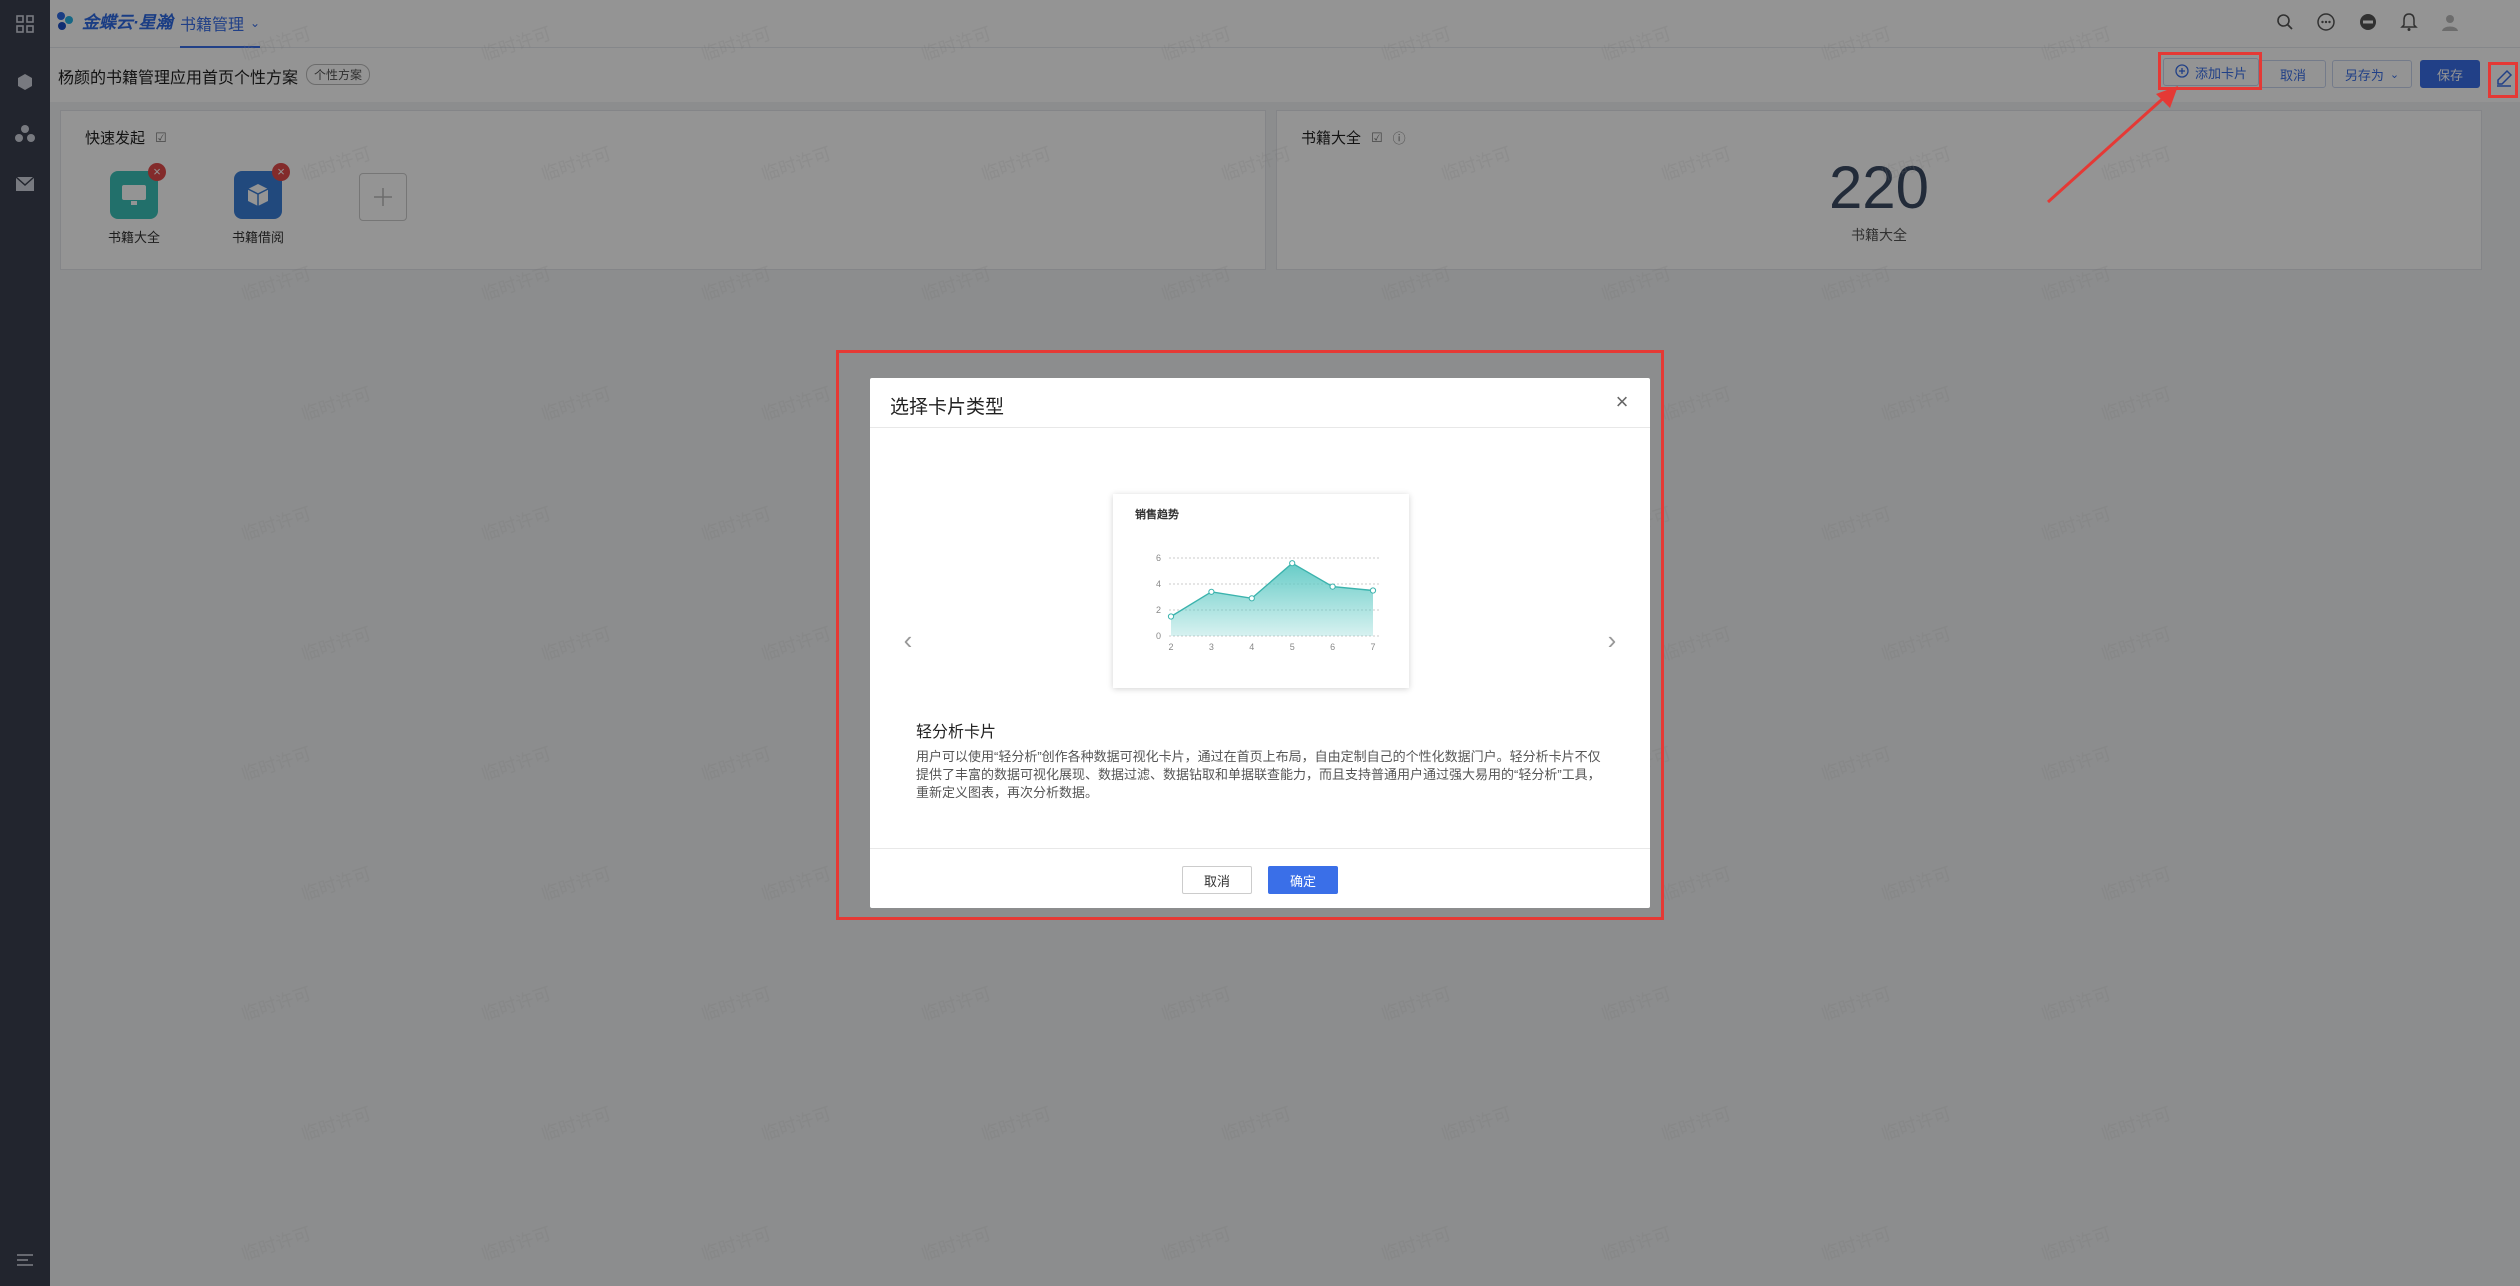  Describe the element at coordinates (2112, 145) in the screenshot. I see `annotation-arrow` at that location.